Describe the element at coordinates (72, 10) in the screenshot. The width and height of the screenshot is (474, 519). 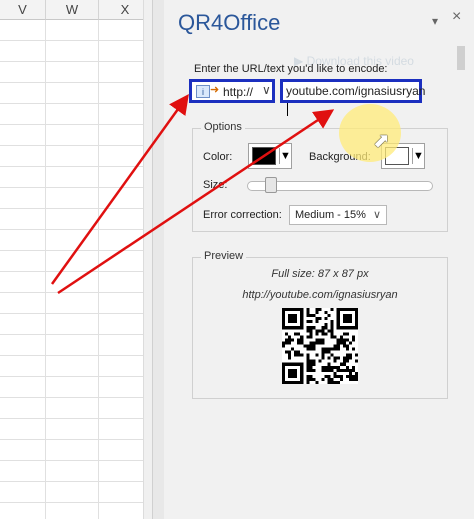
I see `column-header-w: W` at that location.